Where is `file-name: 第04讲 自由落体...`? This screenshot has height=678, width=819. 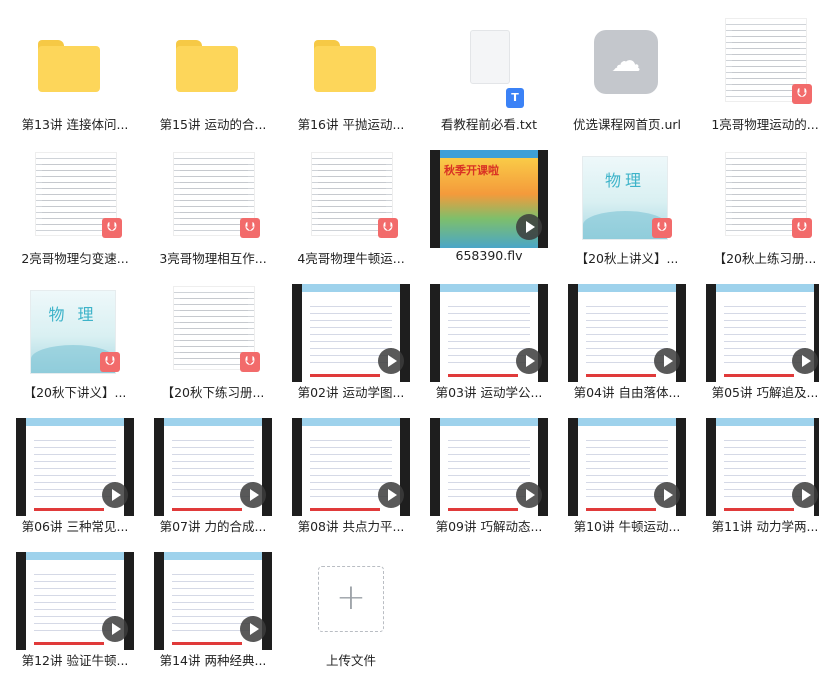
file-name: 第04讲 自由落体... is located at coordinates (627, 392).